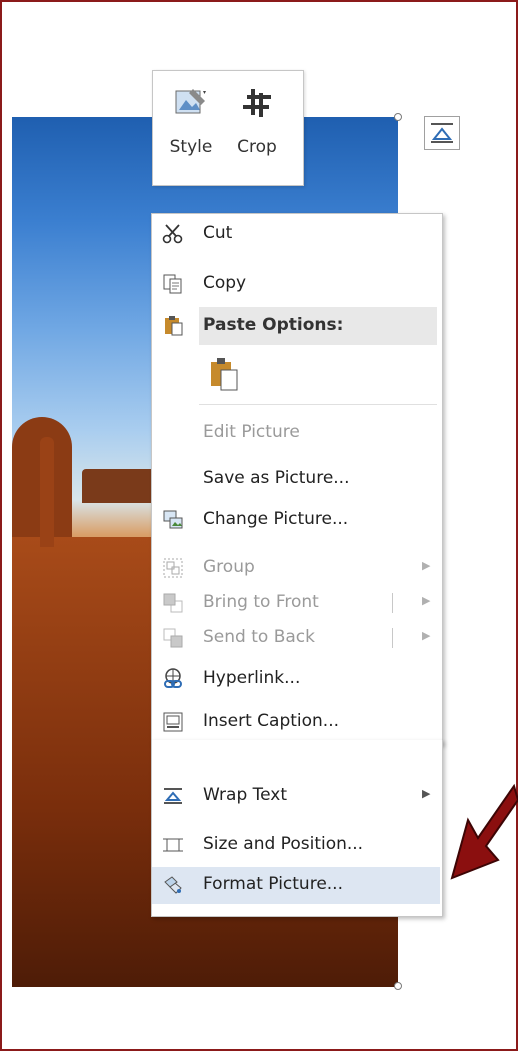 The image size is (518, 1051). I want to click on menu-item-label: Copy, so click(225, 283).